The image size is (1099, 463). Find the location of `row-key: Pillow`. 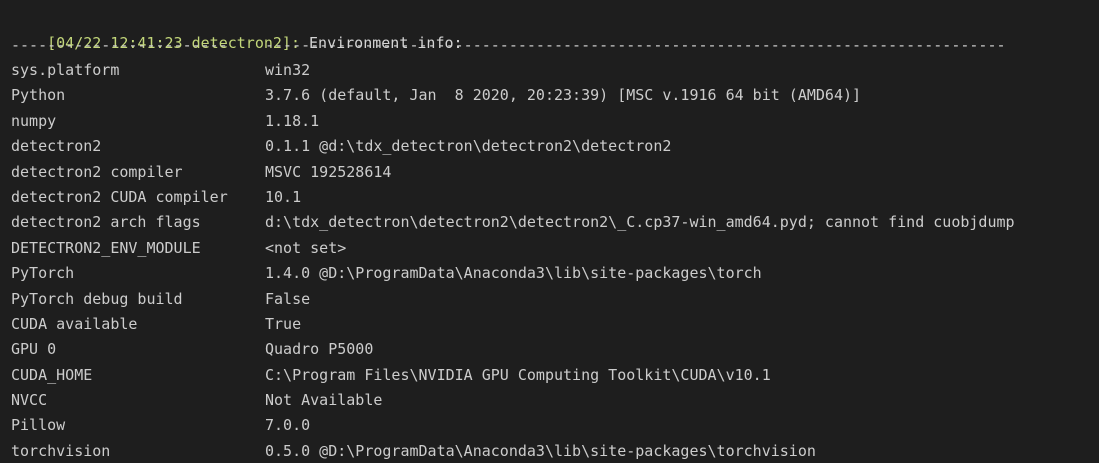

row-key: Pillow is located at coordinates (38, 425).